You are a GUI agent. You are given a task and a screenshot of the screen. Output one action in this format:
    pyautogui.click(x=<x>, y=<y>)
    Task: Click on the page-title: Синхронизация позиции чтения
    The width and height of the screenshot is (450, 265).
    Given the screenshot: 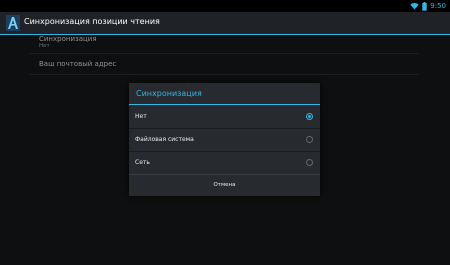 What is the action you would take?
    pyautogui.click(x=92, y=21)
    